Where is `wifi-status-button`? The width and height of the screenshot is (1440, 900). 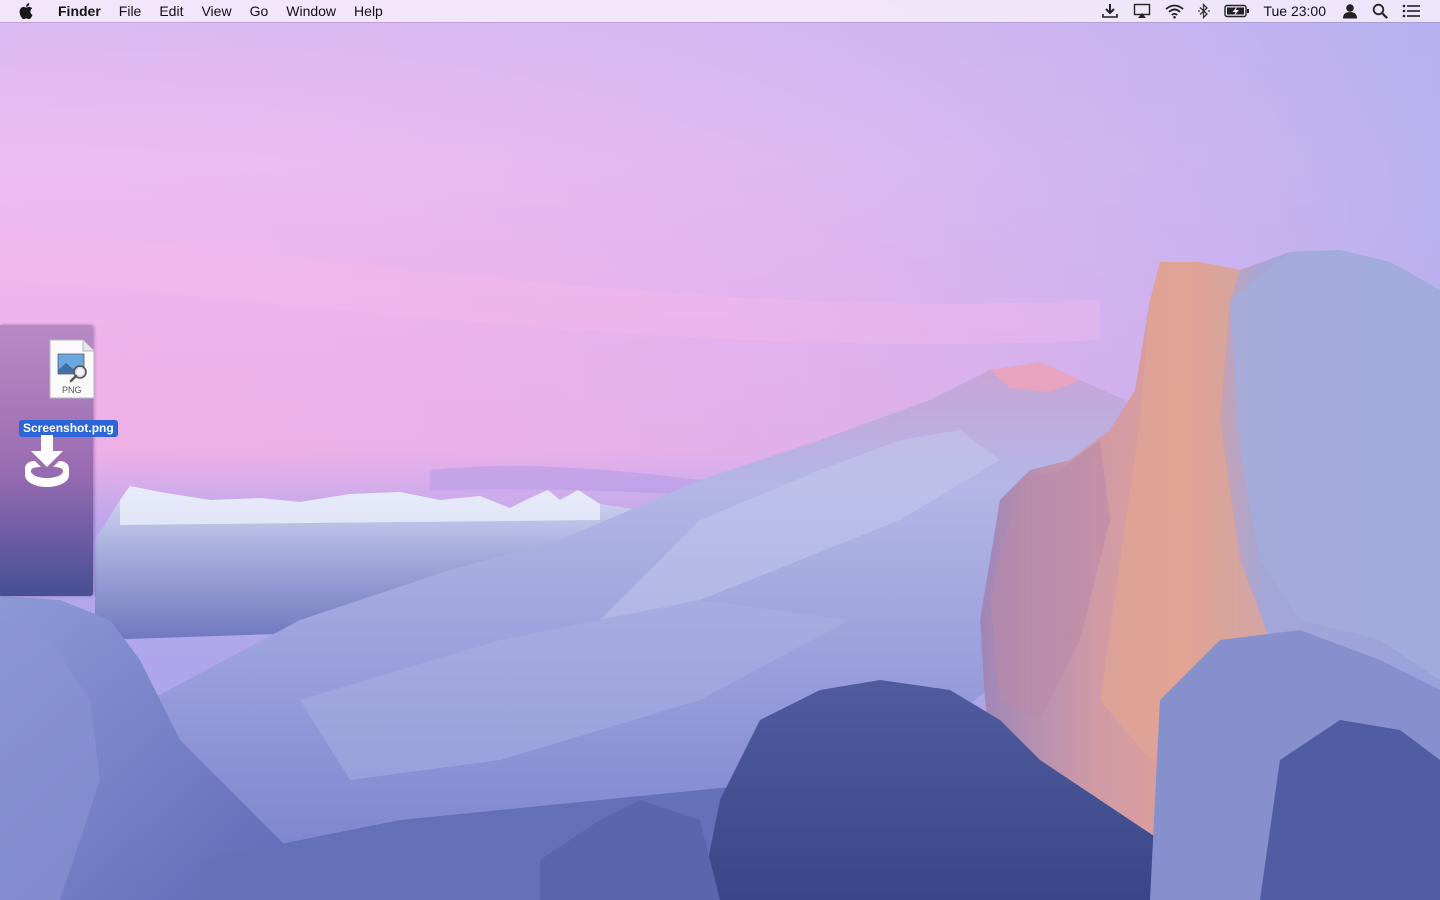
wifi-status-button is located at coordinates (1174, 11).